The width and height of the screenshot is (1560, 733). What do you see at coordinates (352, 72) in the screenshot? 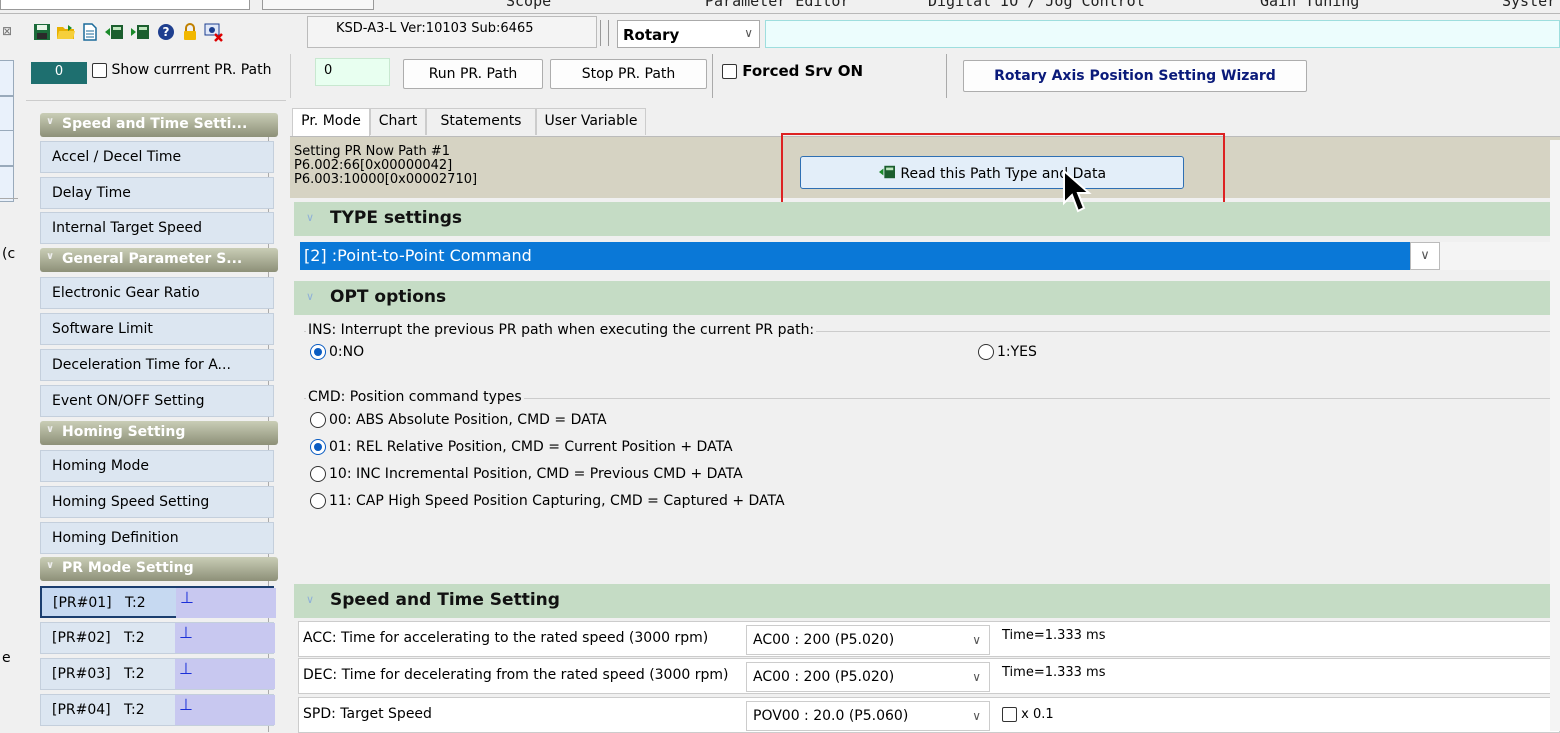
I see `path-value-input: 0` at bounding box center [352, 72].